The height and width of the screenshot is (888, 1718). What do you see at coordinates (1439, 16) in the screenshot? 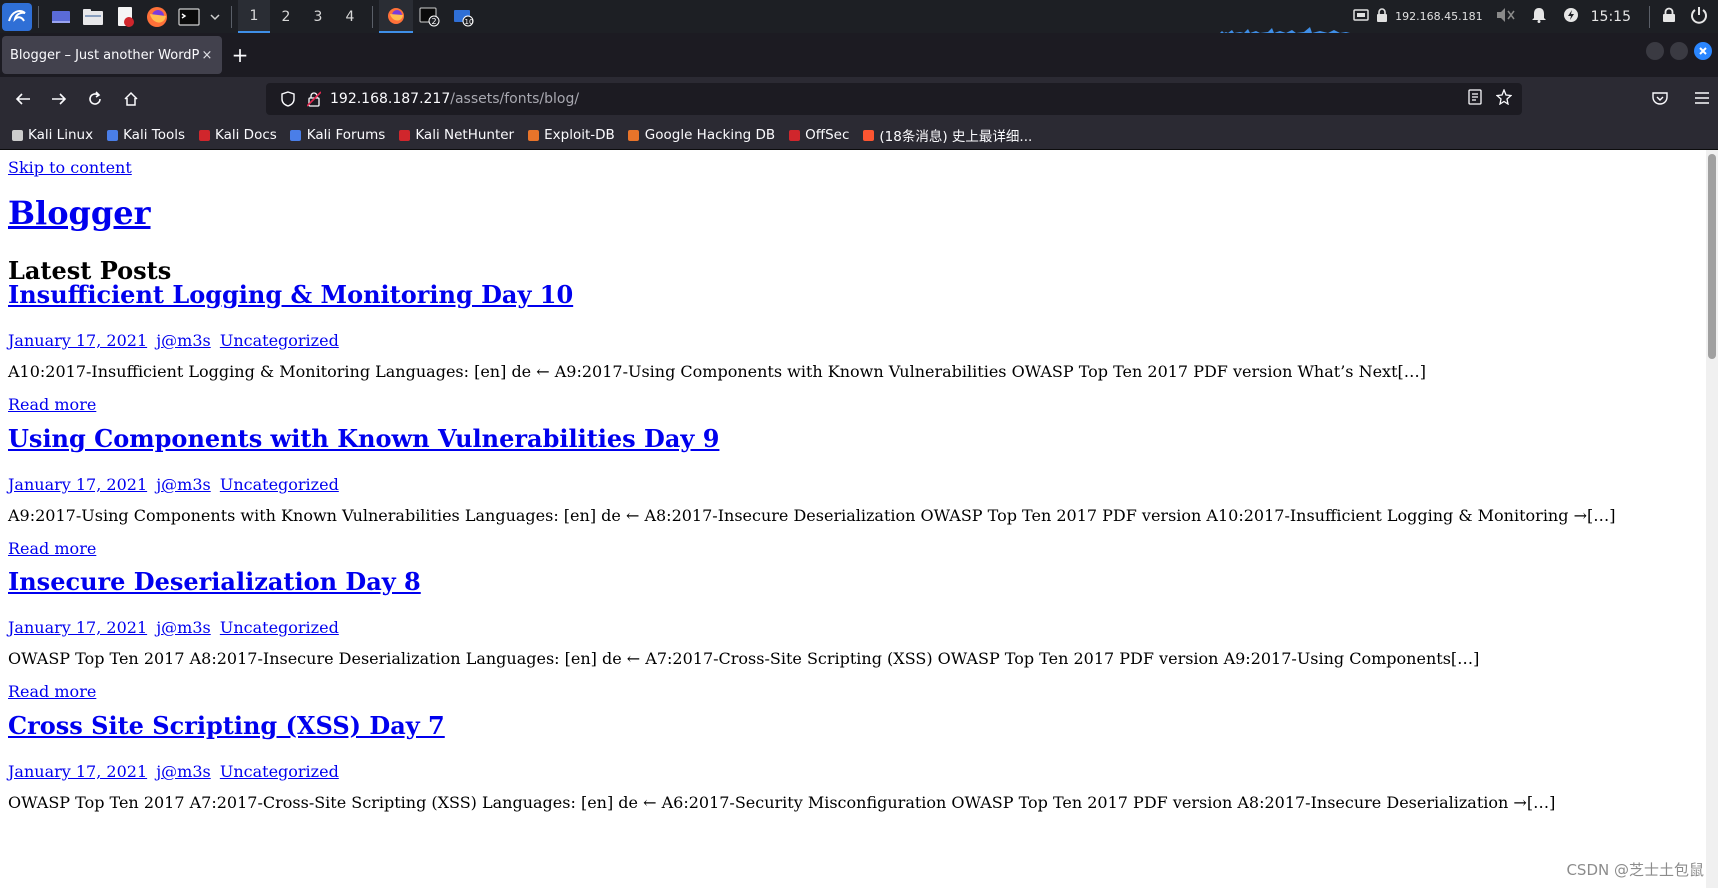
I see `ip-address: 192.168.45.181` at bounding box center [1439, 16].